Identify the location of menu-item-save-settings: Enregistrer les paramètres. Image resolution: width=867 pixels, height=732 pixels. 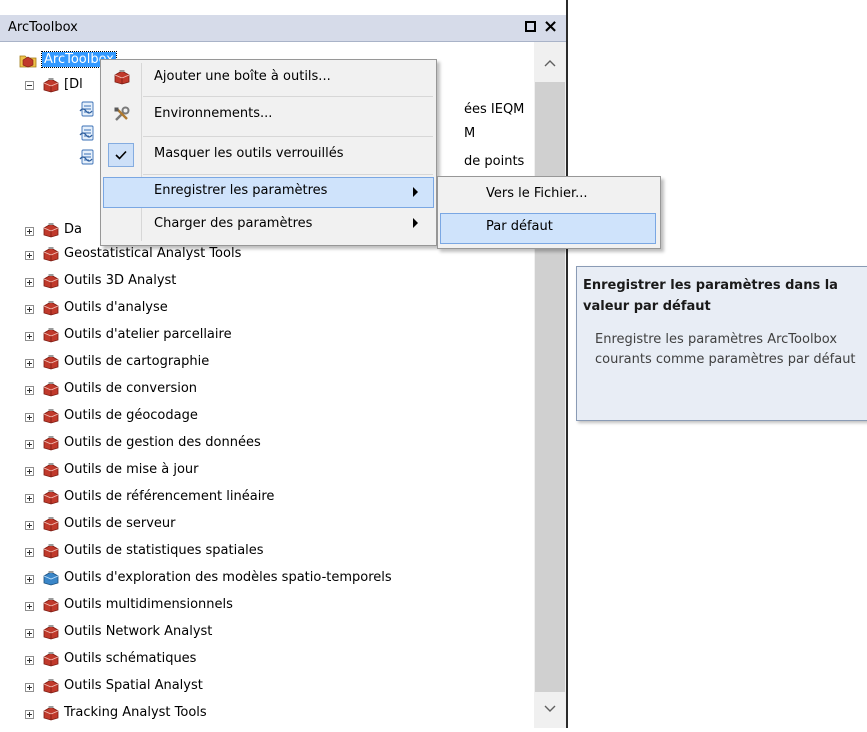
(268, 192).